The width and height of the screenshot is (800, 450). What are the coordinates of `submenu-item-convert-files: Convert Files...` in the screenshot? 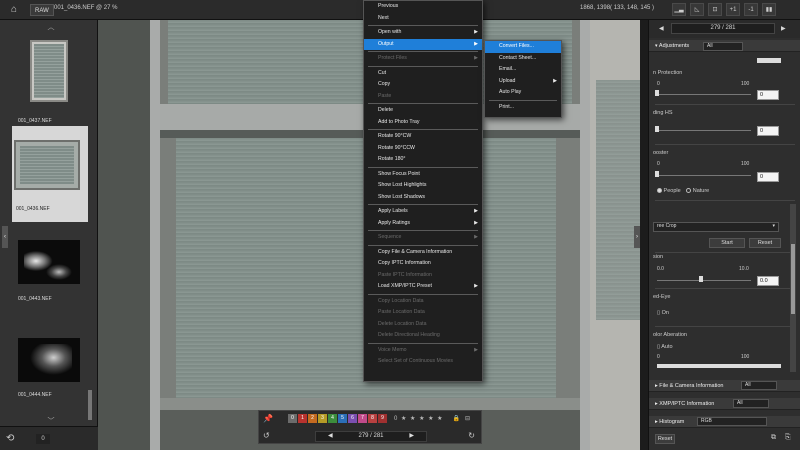 It's located at (523, 47).